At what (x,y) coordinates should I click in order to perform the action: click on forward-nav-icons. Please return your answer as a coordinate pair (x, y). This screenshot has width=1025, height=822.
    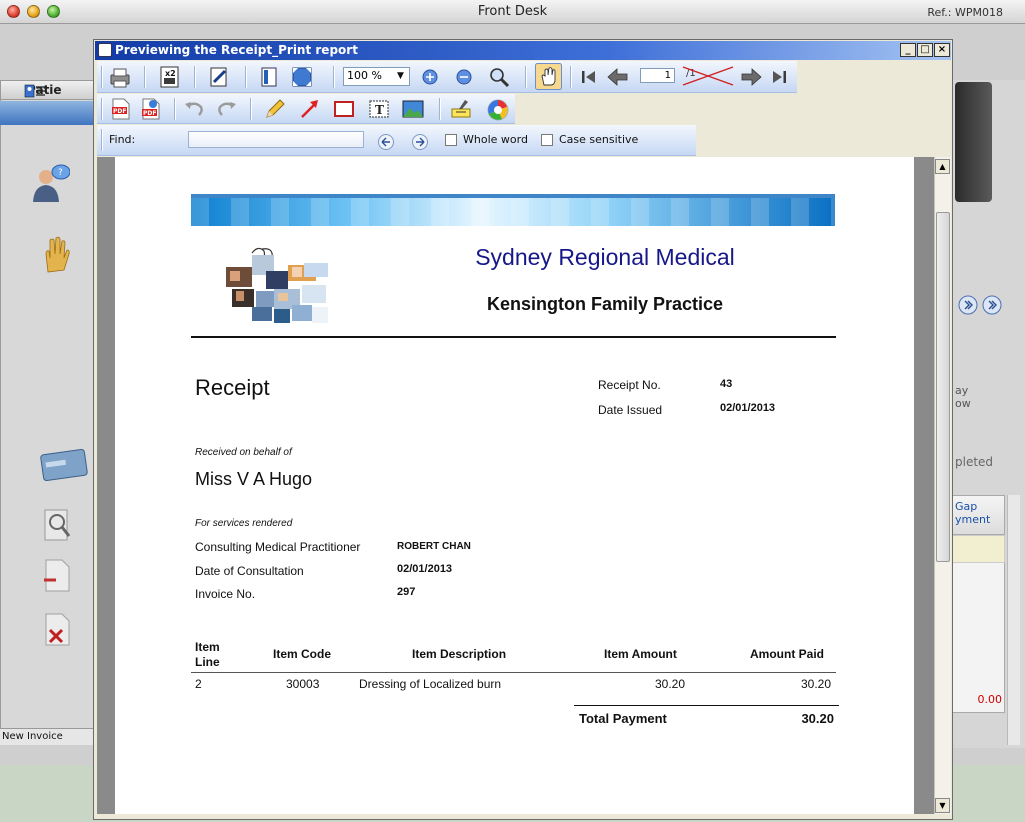
    Looking at the image, I should click on (981, 305).